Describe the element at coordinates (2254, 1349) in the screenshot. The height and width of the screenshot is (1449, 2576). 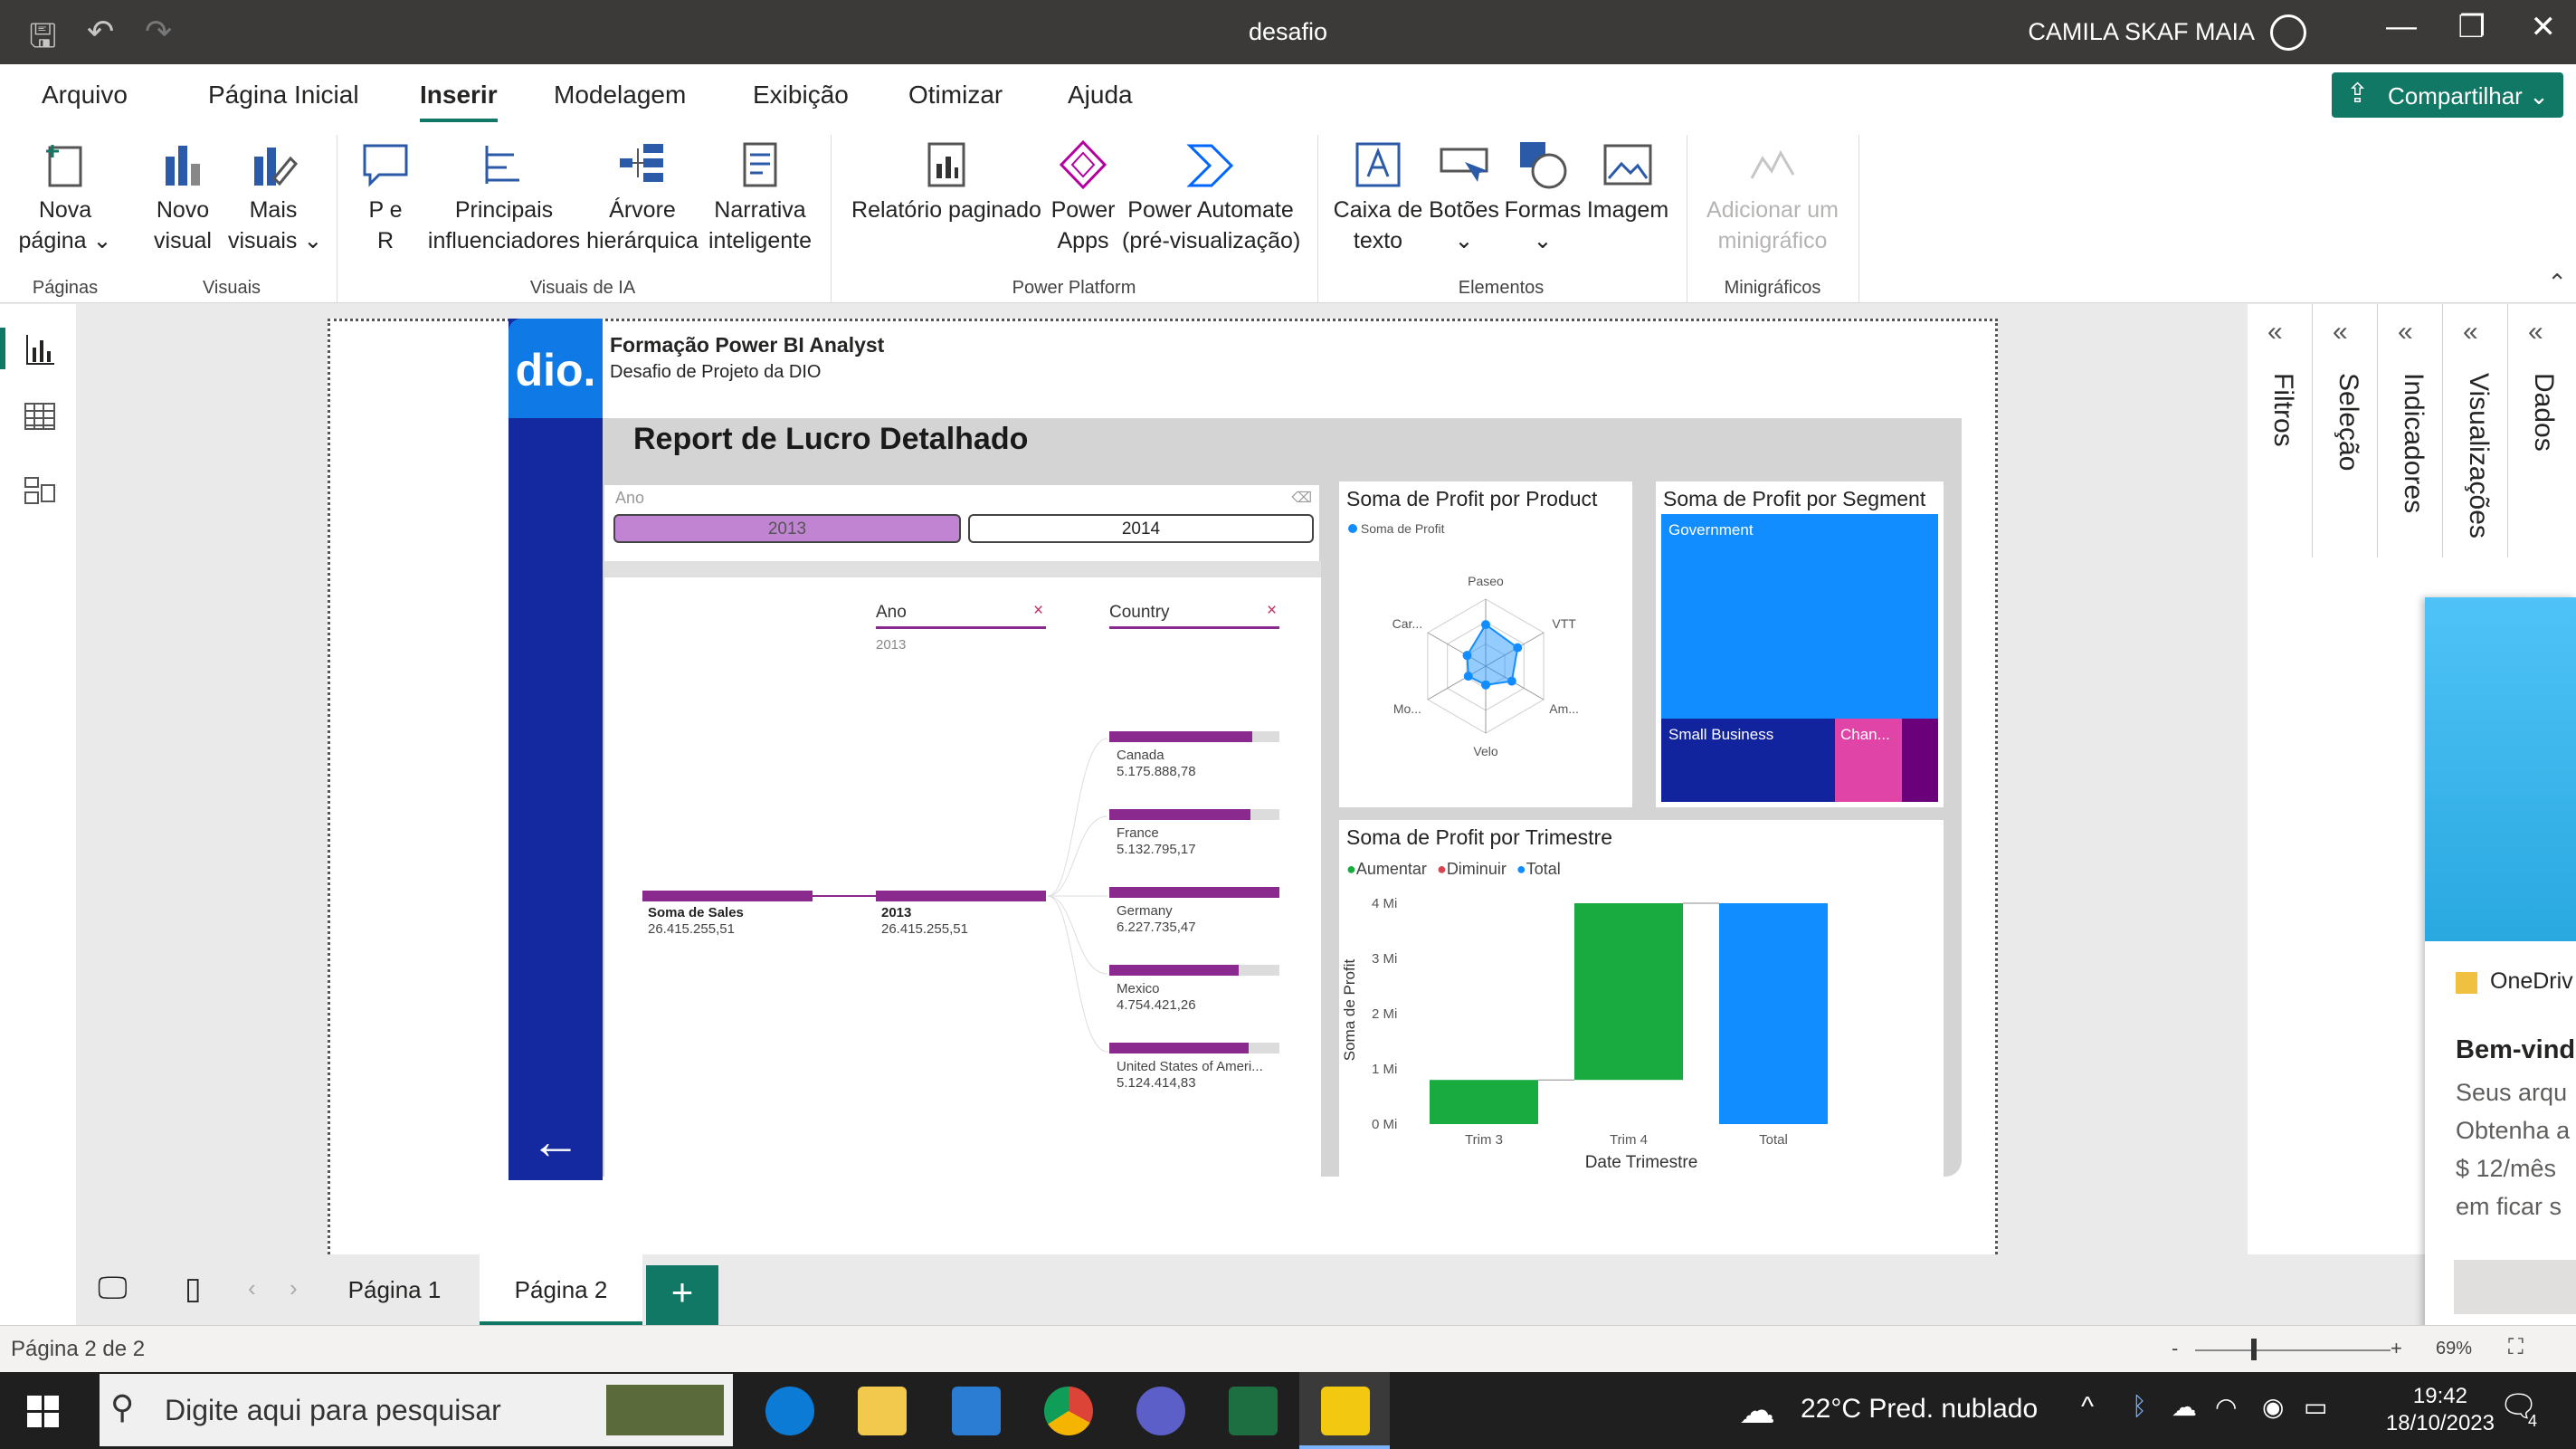
I see `zoom-slider-thumb` at that location.